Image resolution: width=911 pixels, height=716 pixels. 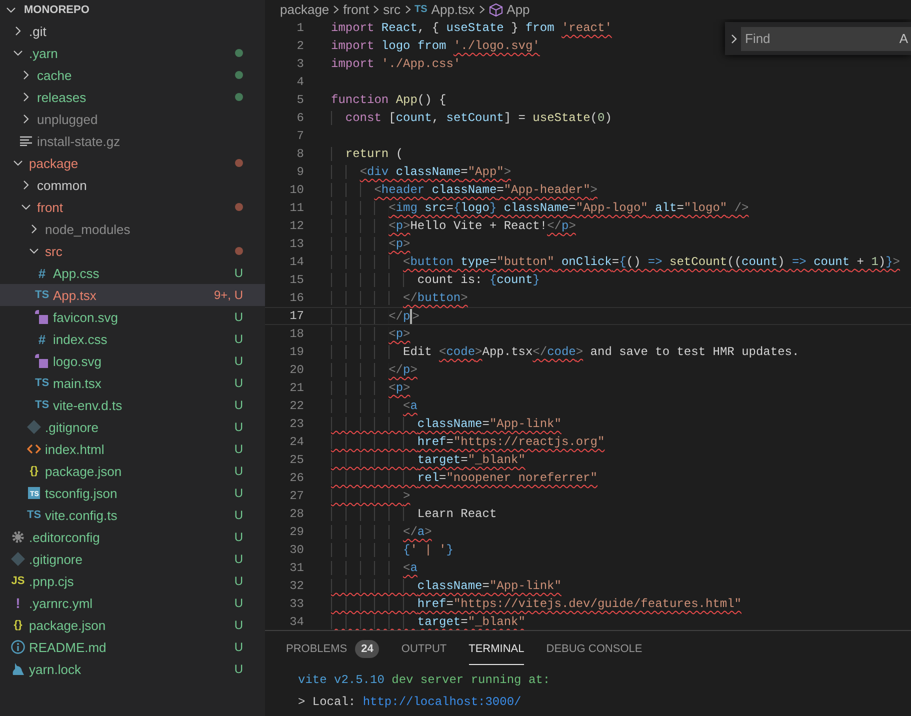 I want to click on terminal-line: vite v2.5.10 dev server running at:, so click(x=425, y=681).